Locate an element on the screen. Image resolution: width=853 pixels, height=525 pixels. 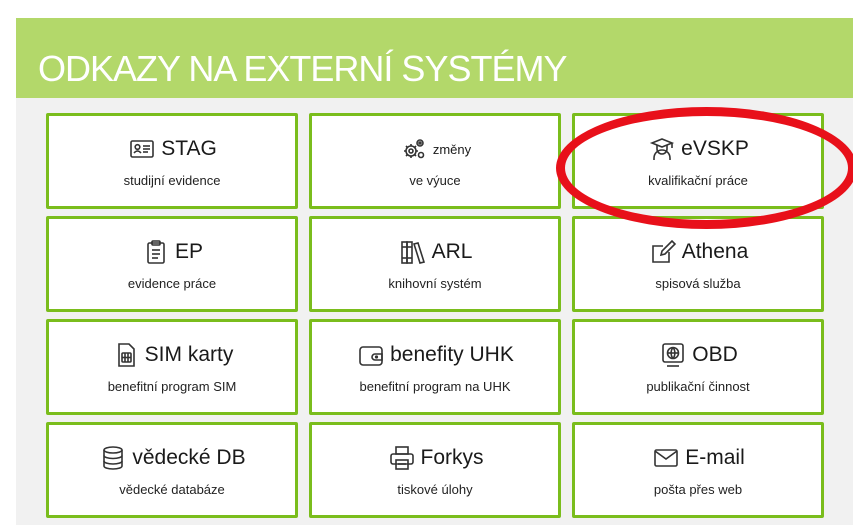
database-icon is located at coordinates (113, 458).